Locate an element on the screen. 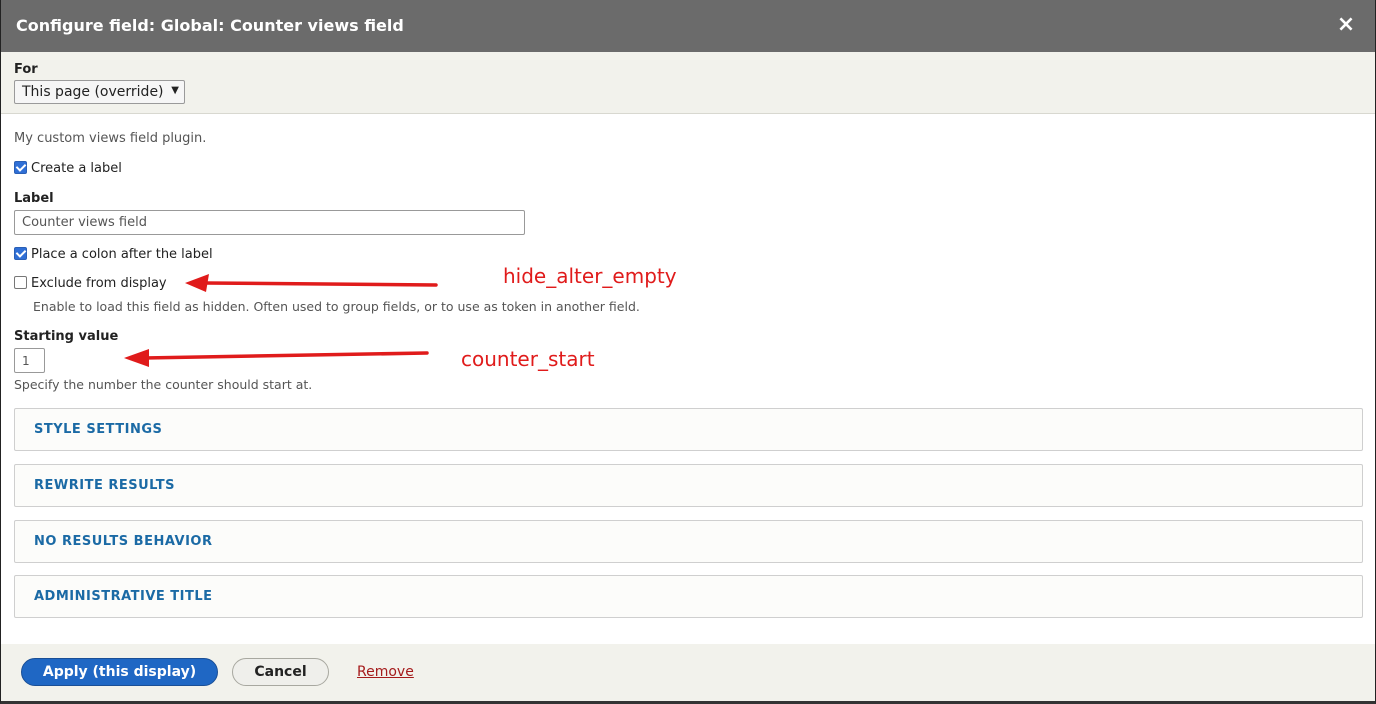  annotation-counter-start: counter_start is located at coordinates (528, 359).